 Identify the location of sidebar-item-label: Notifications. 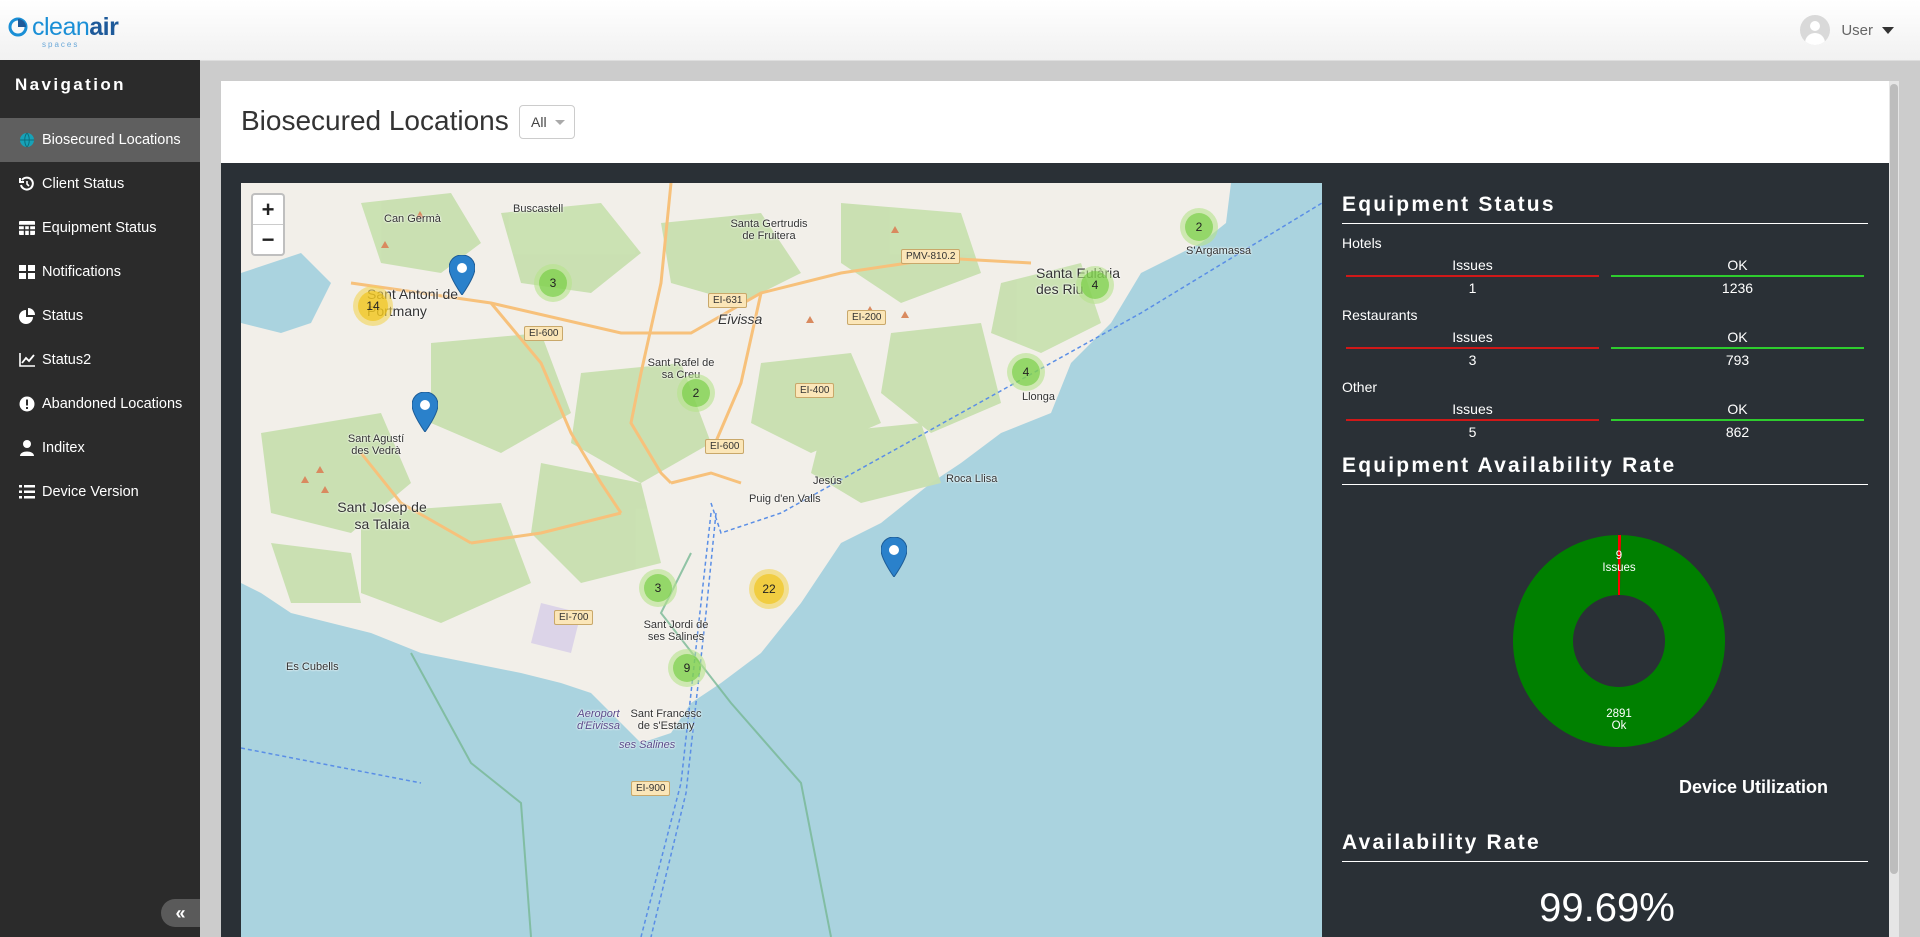
(81, 272).